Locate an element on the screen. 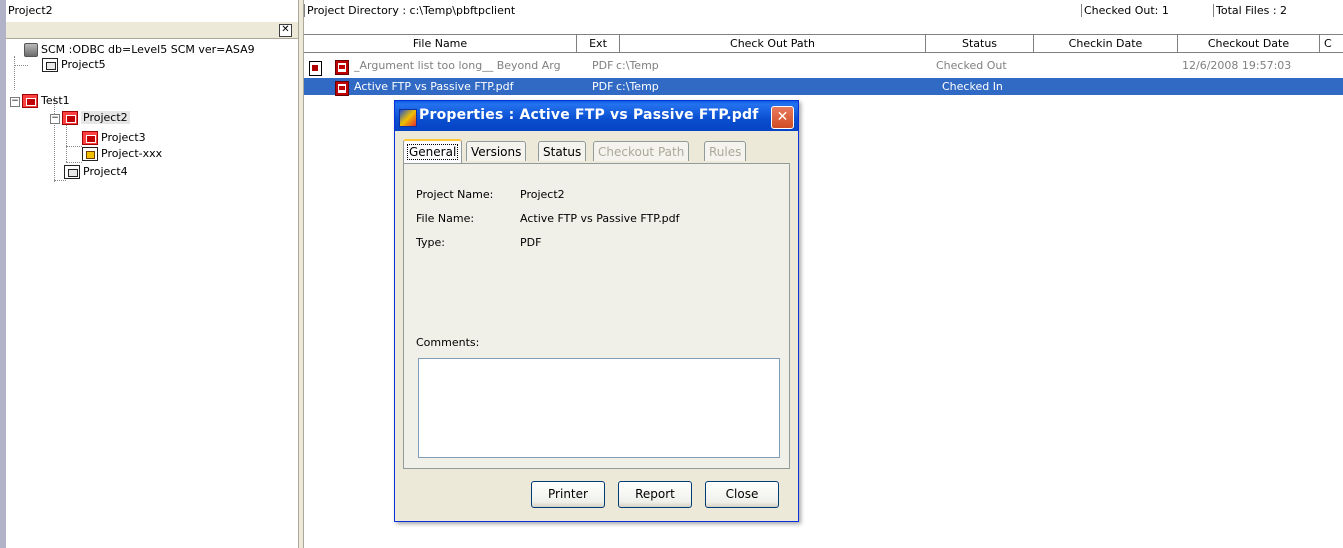 The height and width of the screenshot is (548, 1343). project-locked-icon is located at coordinates (90, 154).